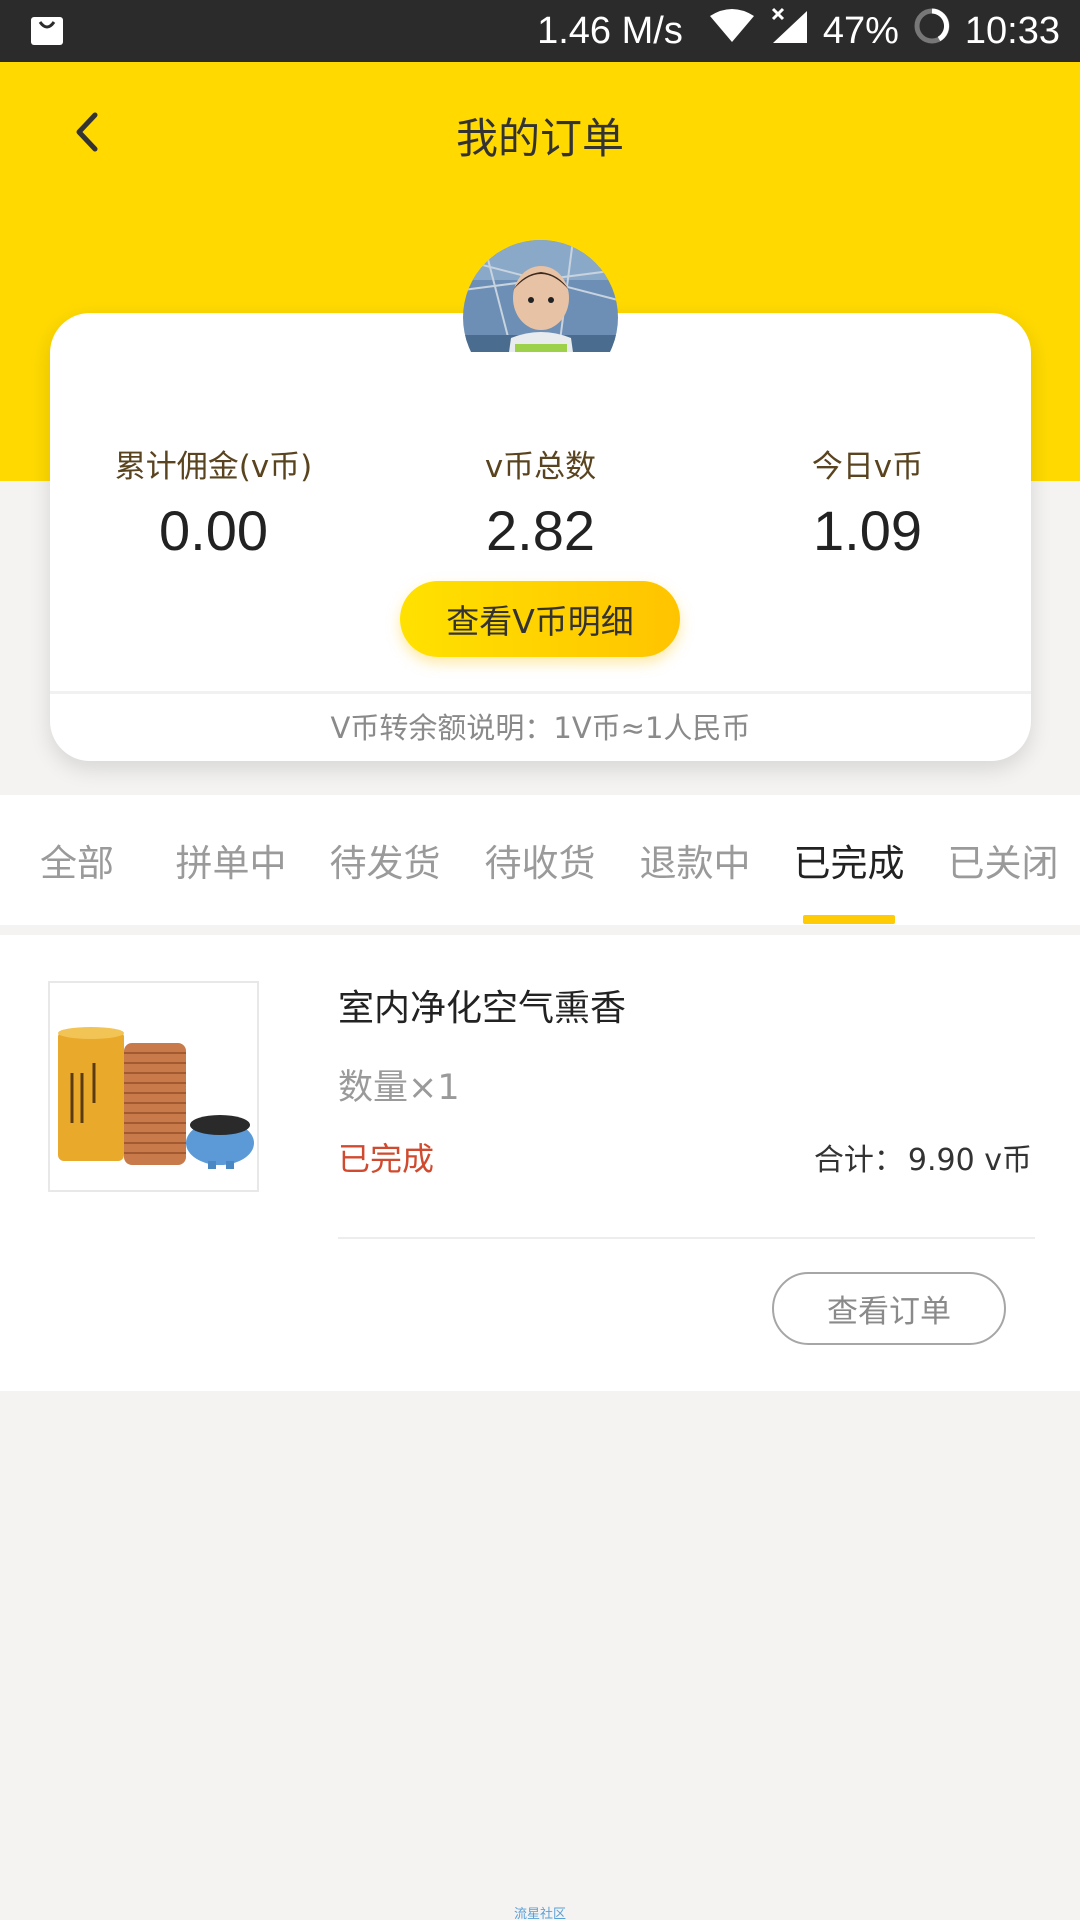 The height and width of the screenshot is (1920, 1080). I want to click on avatar, so click(540, 296).